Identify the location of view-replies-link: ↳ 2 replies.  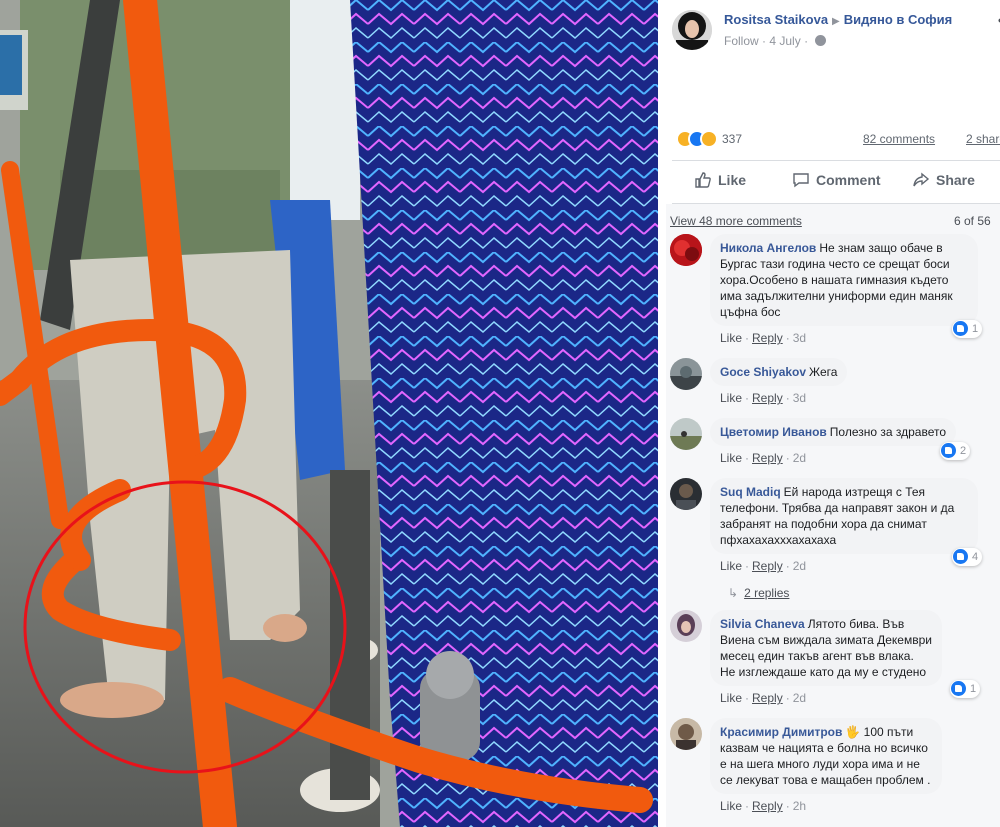
(758, 593).